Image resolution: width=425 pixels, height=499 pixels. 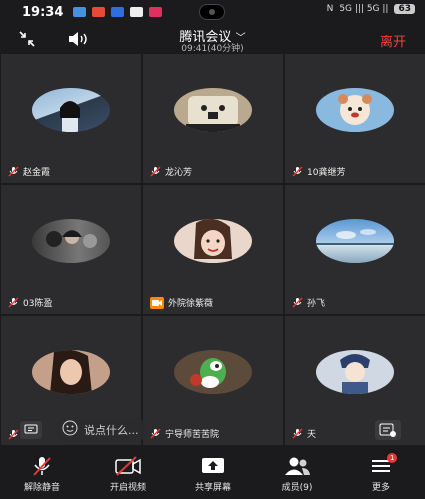 I want to click on participant-tile: 03陈盈, so click(x=71, y=249).